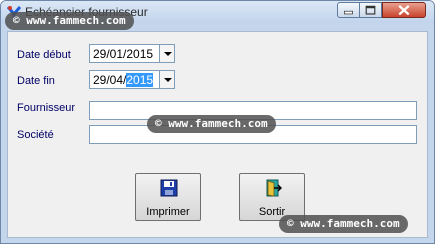 The width and height of the screenshot is (435, 244). What do you see at coordinates (46, 108) in the screenshot?
I see `fournisseur-label: Fournisseur` at bounding box center [46, 108].